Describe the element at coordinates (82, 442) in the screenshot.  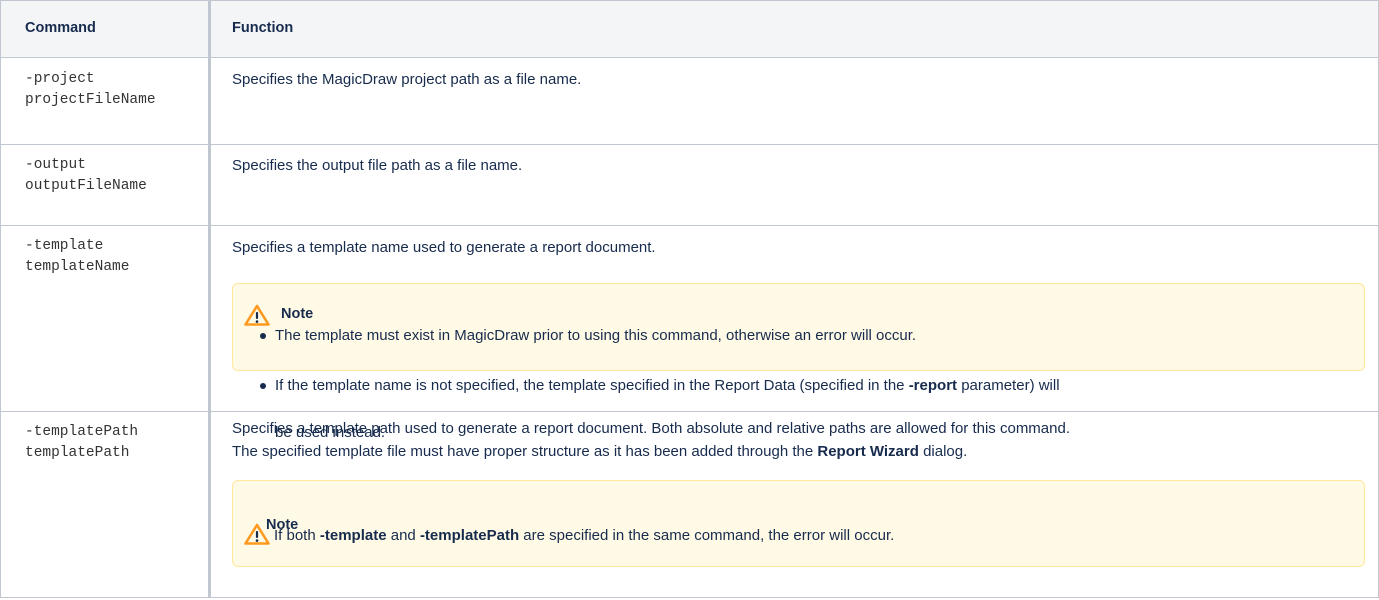
I see `table-row-command: -templatePath templatePath` at that location.